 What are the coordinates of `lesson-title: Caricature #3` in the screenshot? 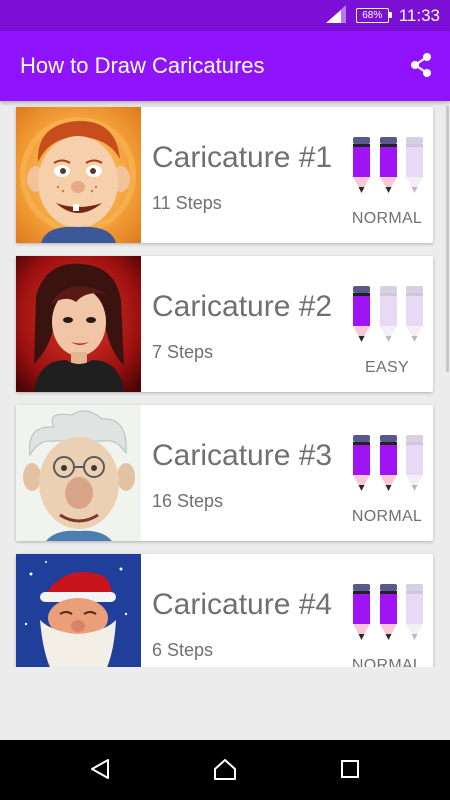 It's located at (242, 455).